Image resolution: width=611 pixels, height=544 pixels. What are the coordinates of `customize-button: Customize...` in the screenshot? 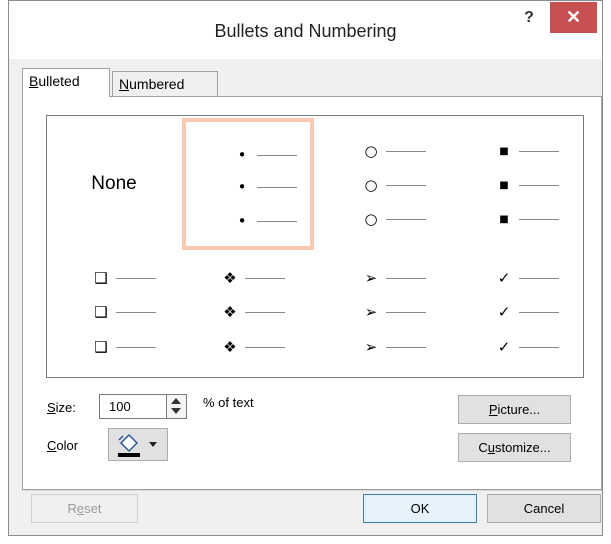 It's located at (514, 447).